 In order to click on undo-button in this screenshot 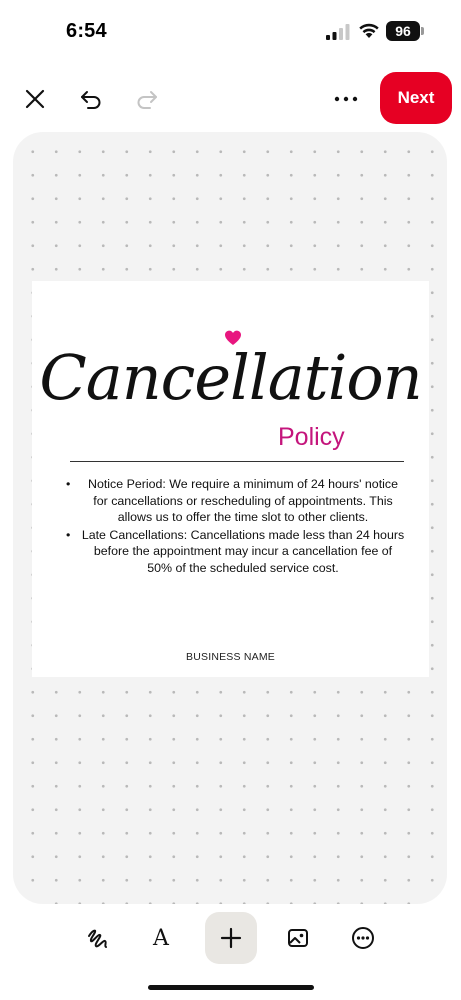, I will do `click(91, 99)`.